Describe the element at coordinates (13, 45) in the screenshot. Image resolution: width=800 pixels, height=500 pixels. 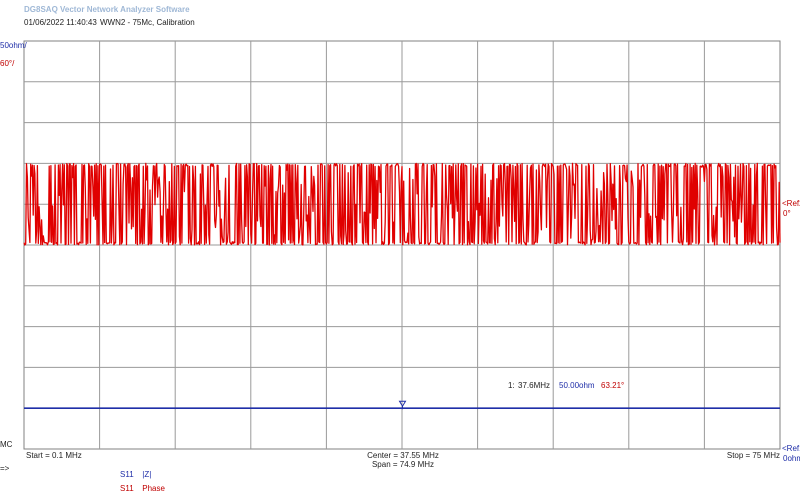
I see `magnitude-scale-label: 50ohm/` at that location.